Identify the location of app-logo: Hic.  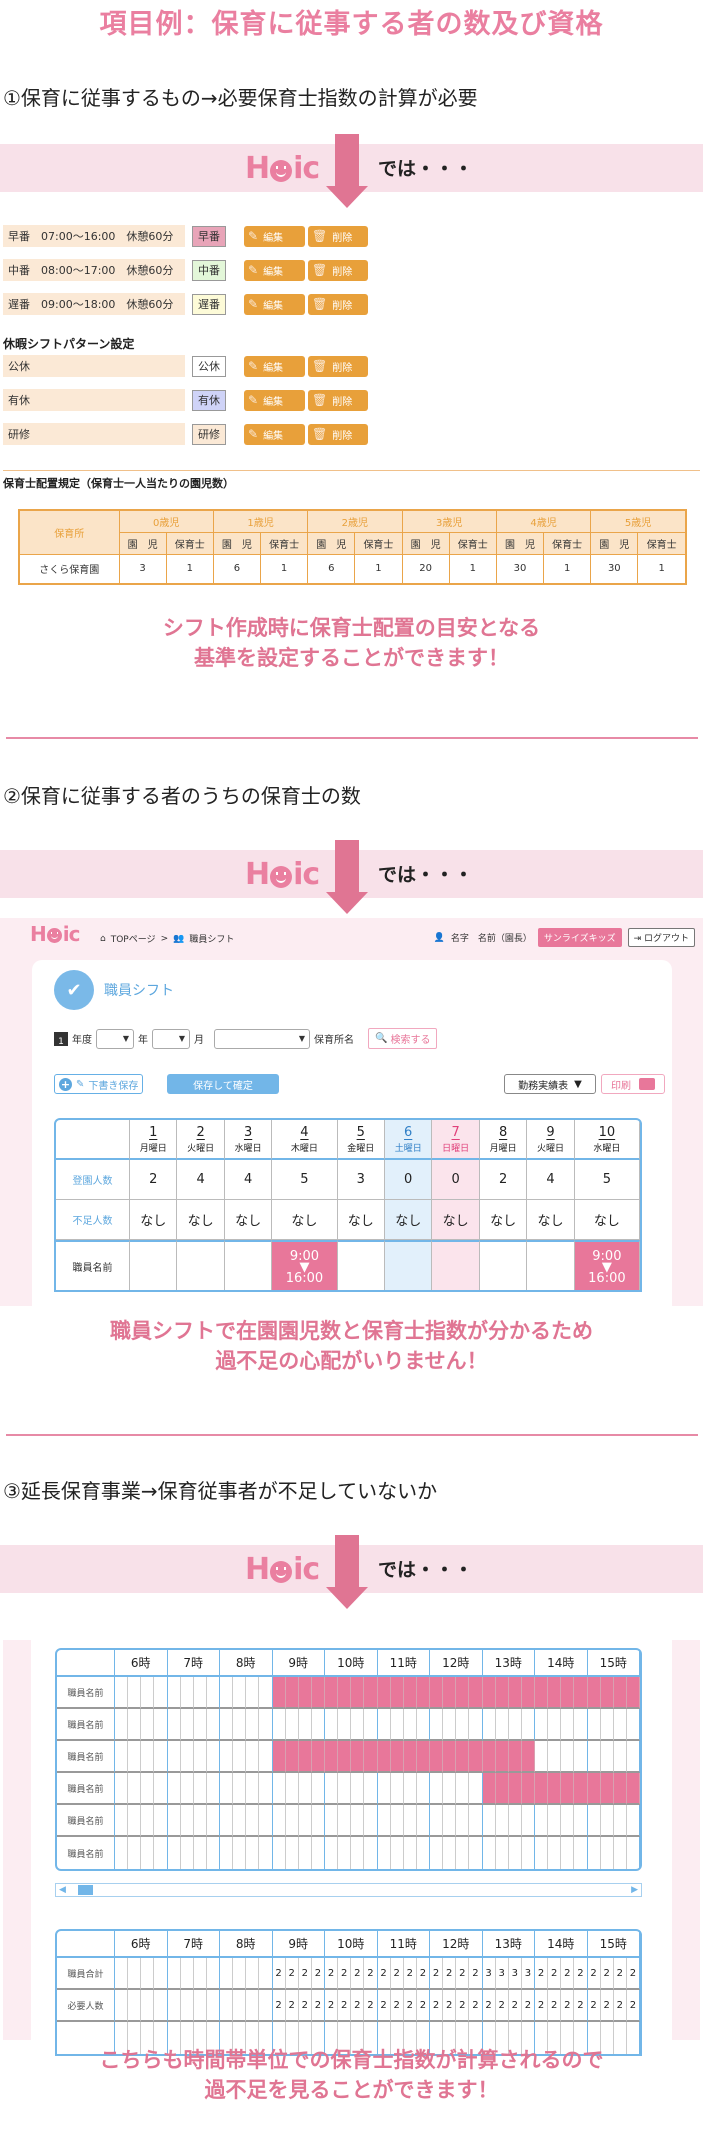
(55, 934).